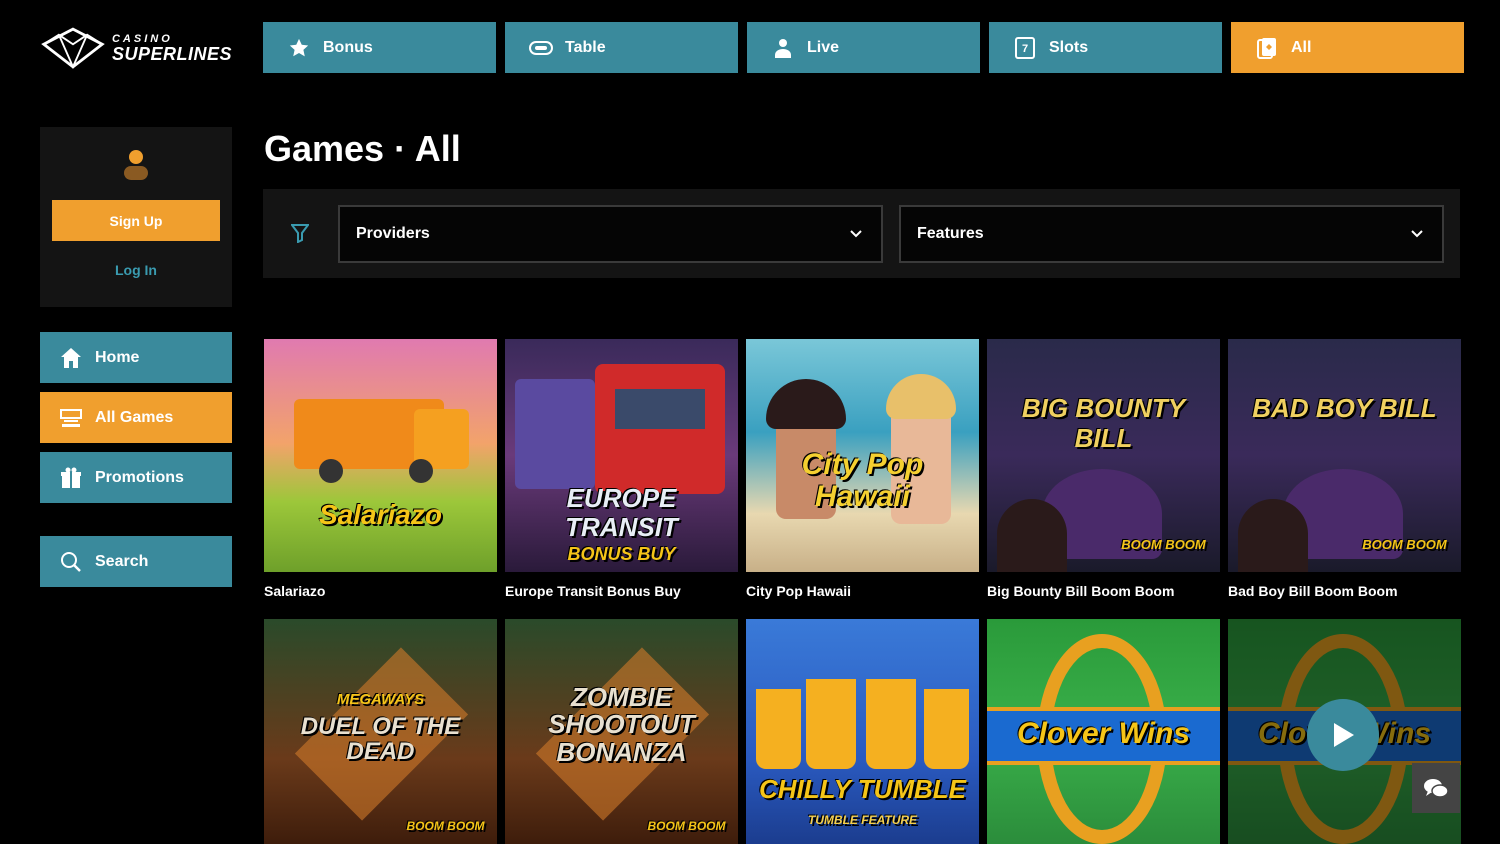 This screenshot has width=1500, height=844. Describe the element at coordinates (142, 38) in the screenshot. I see `logo-text-casino: CASINO` at that location.